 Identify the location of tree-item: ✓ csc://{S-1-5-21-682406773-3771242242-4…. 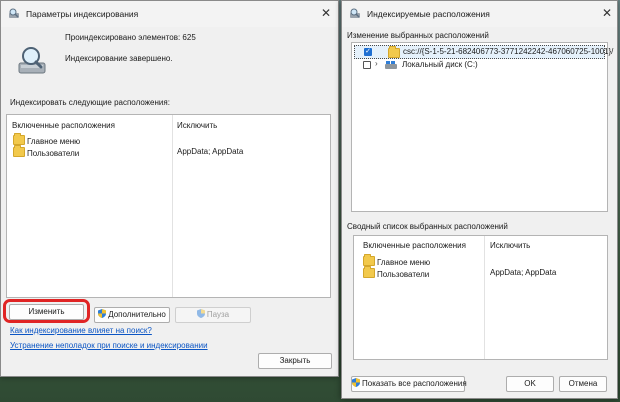
(483, 52).